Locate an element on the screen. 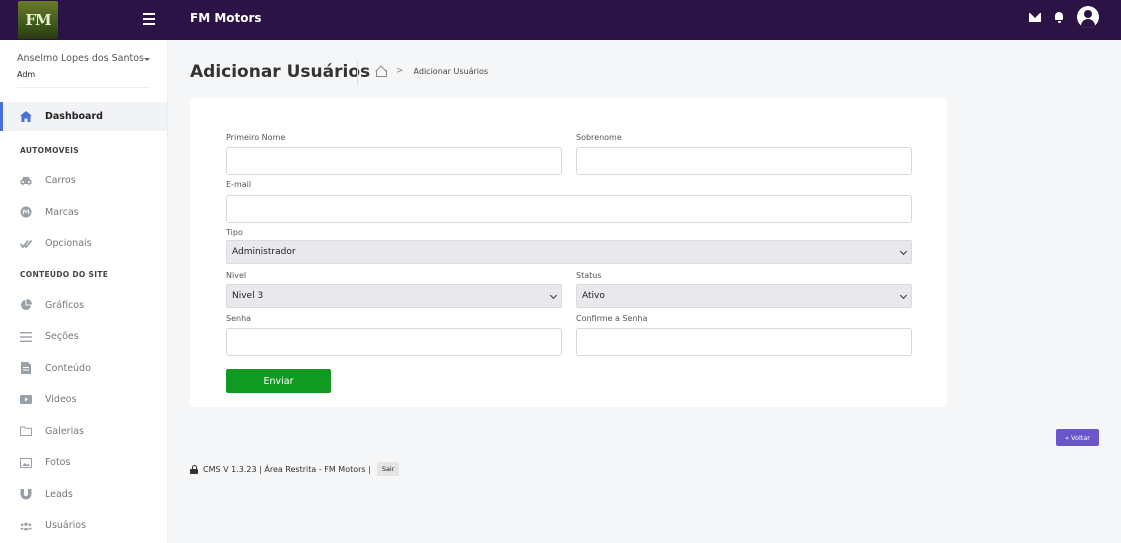 The width and height of the screenshot is (1121, 543). sidebar-item-label: Dashboard is located at coordinates (74, 116).